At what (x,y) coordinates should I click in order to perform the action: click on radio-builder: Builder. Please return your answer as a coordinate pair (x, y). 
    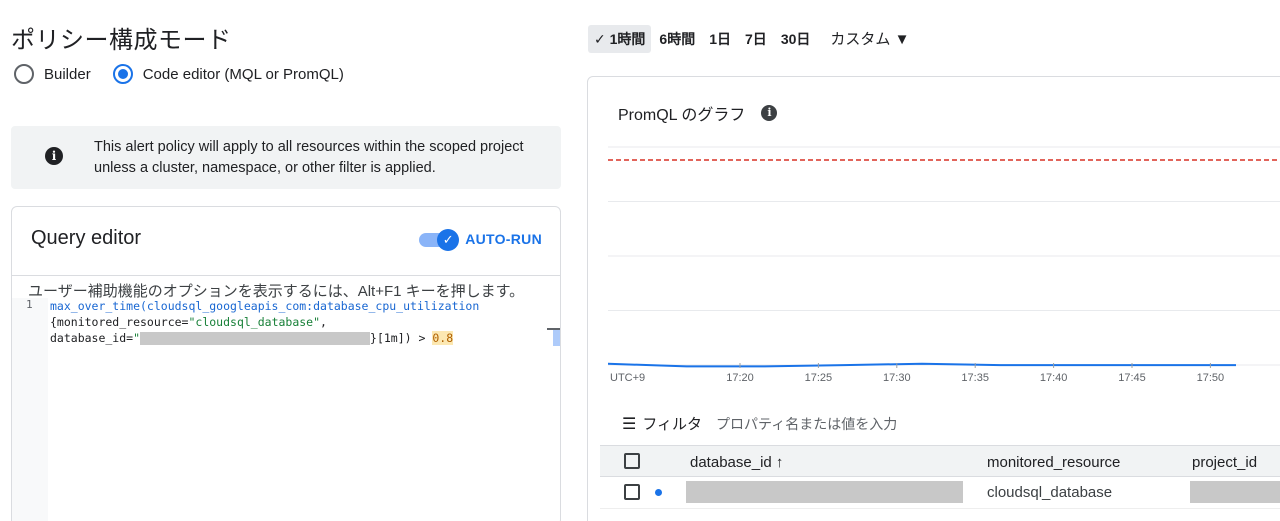
    Looking at the image, I should click on (52, 74).